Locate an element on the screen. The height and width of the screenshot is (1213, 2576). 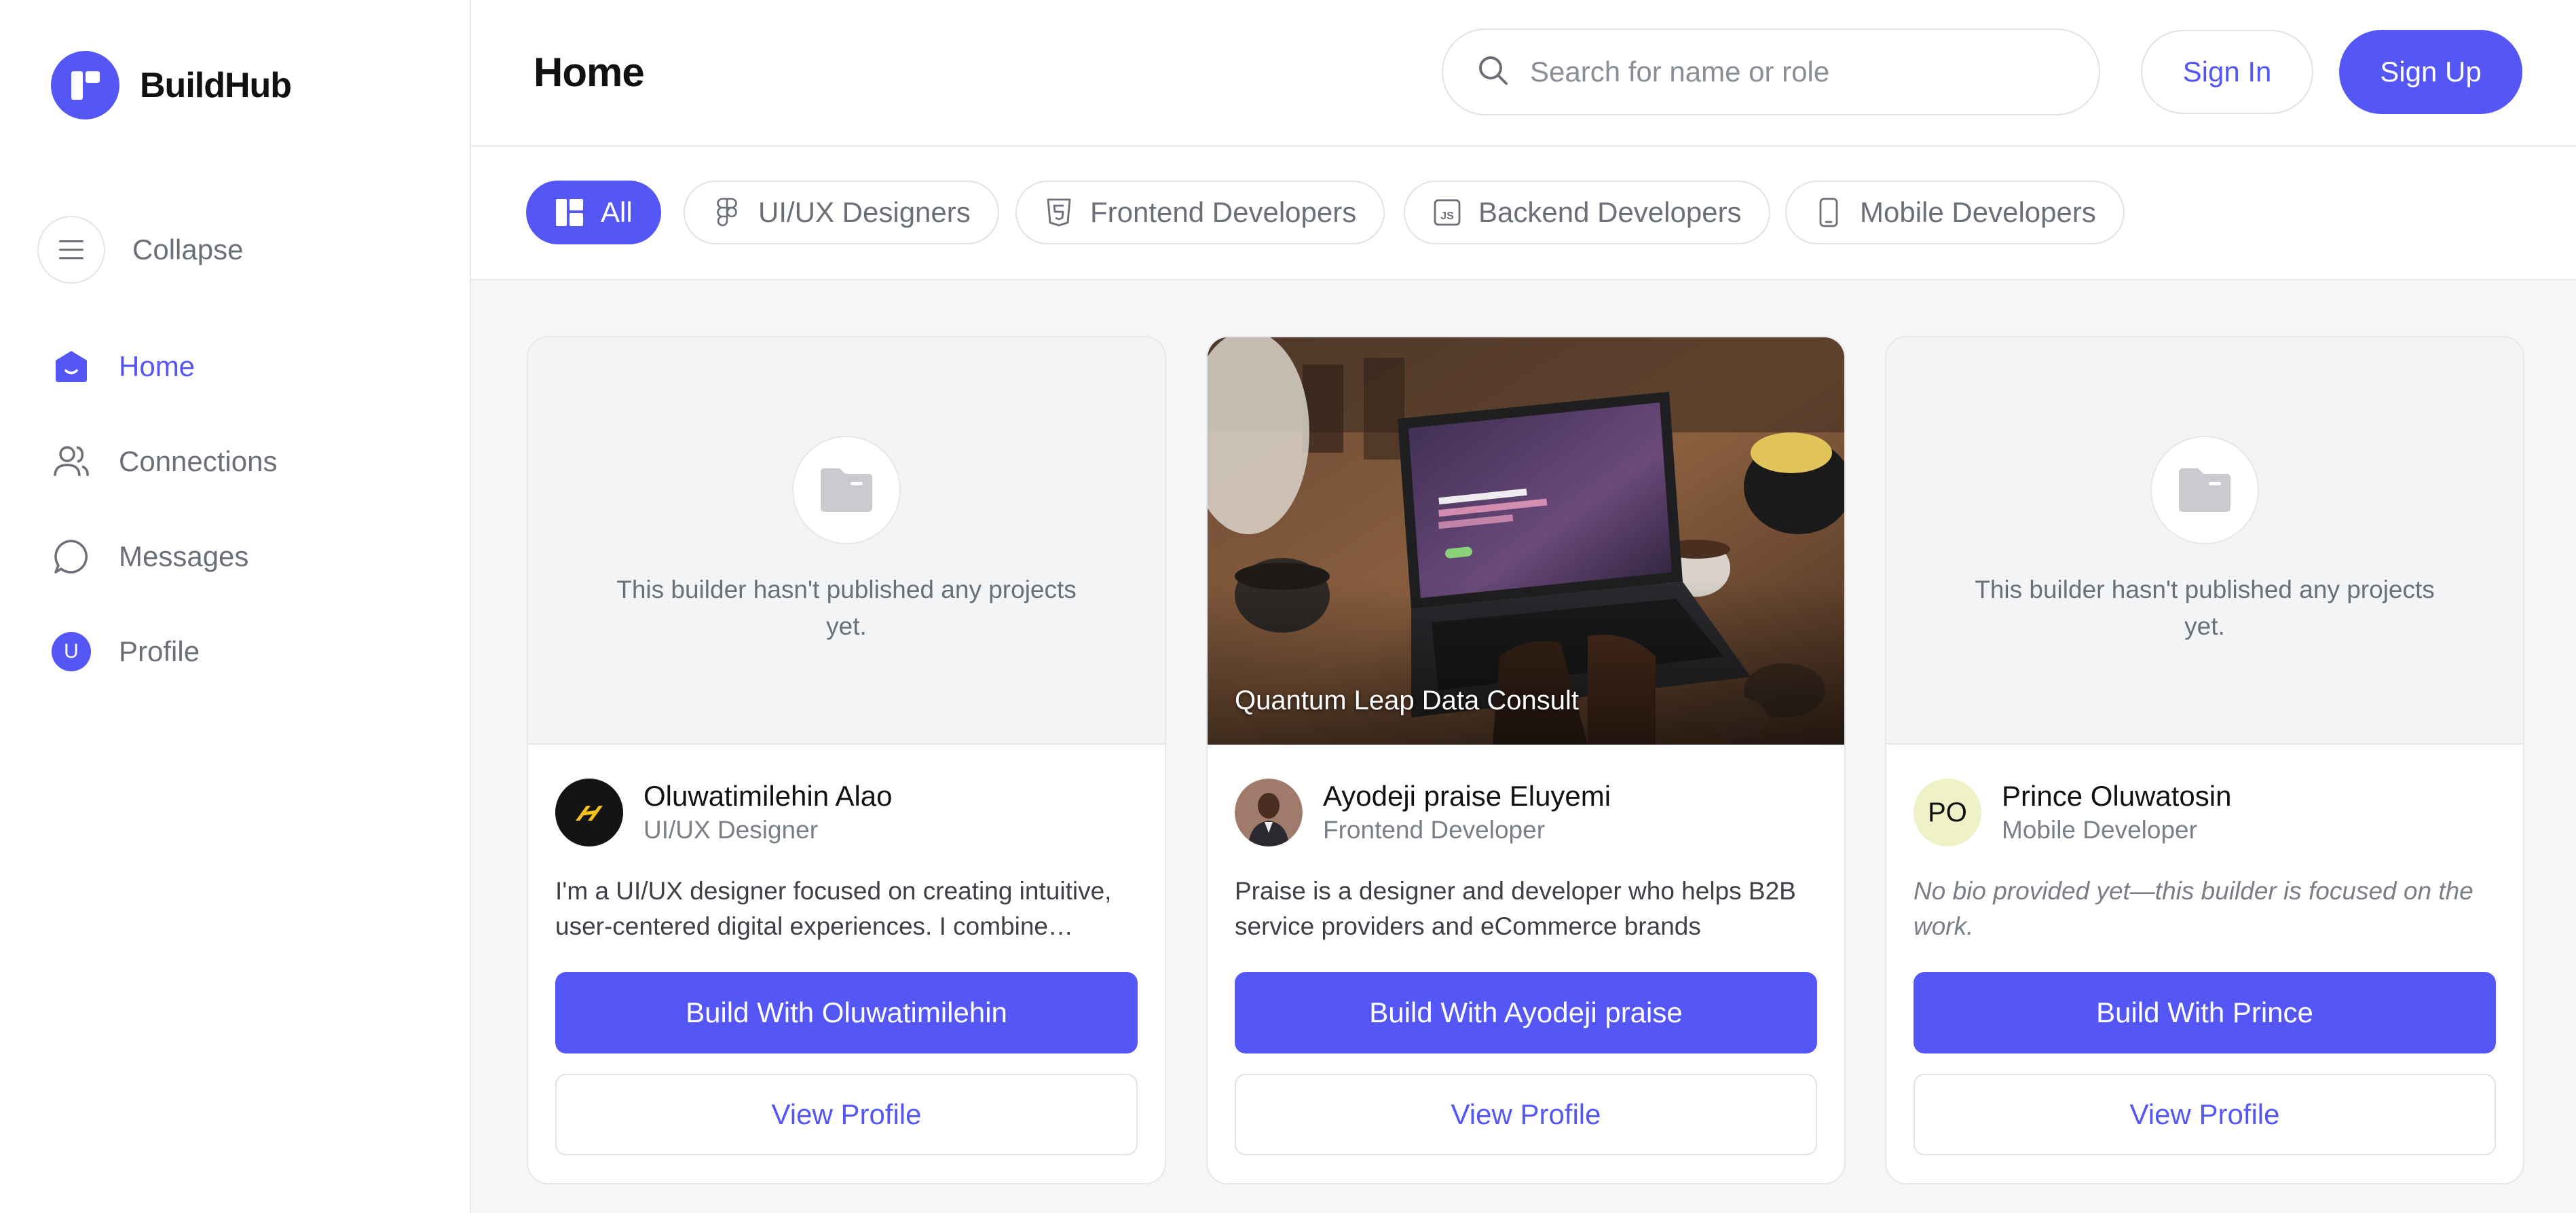
sign-up-button: Sign Up is located at coordinates (2431, 72).